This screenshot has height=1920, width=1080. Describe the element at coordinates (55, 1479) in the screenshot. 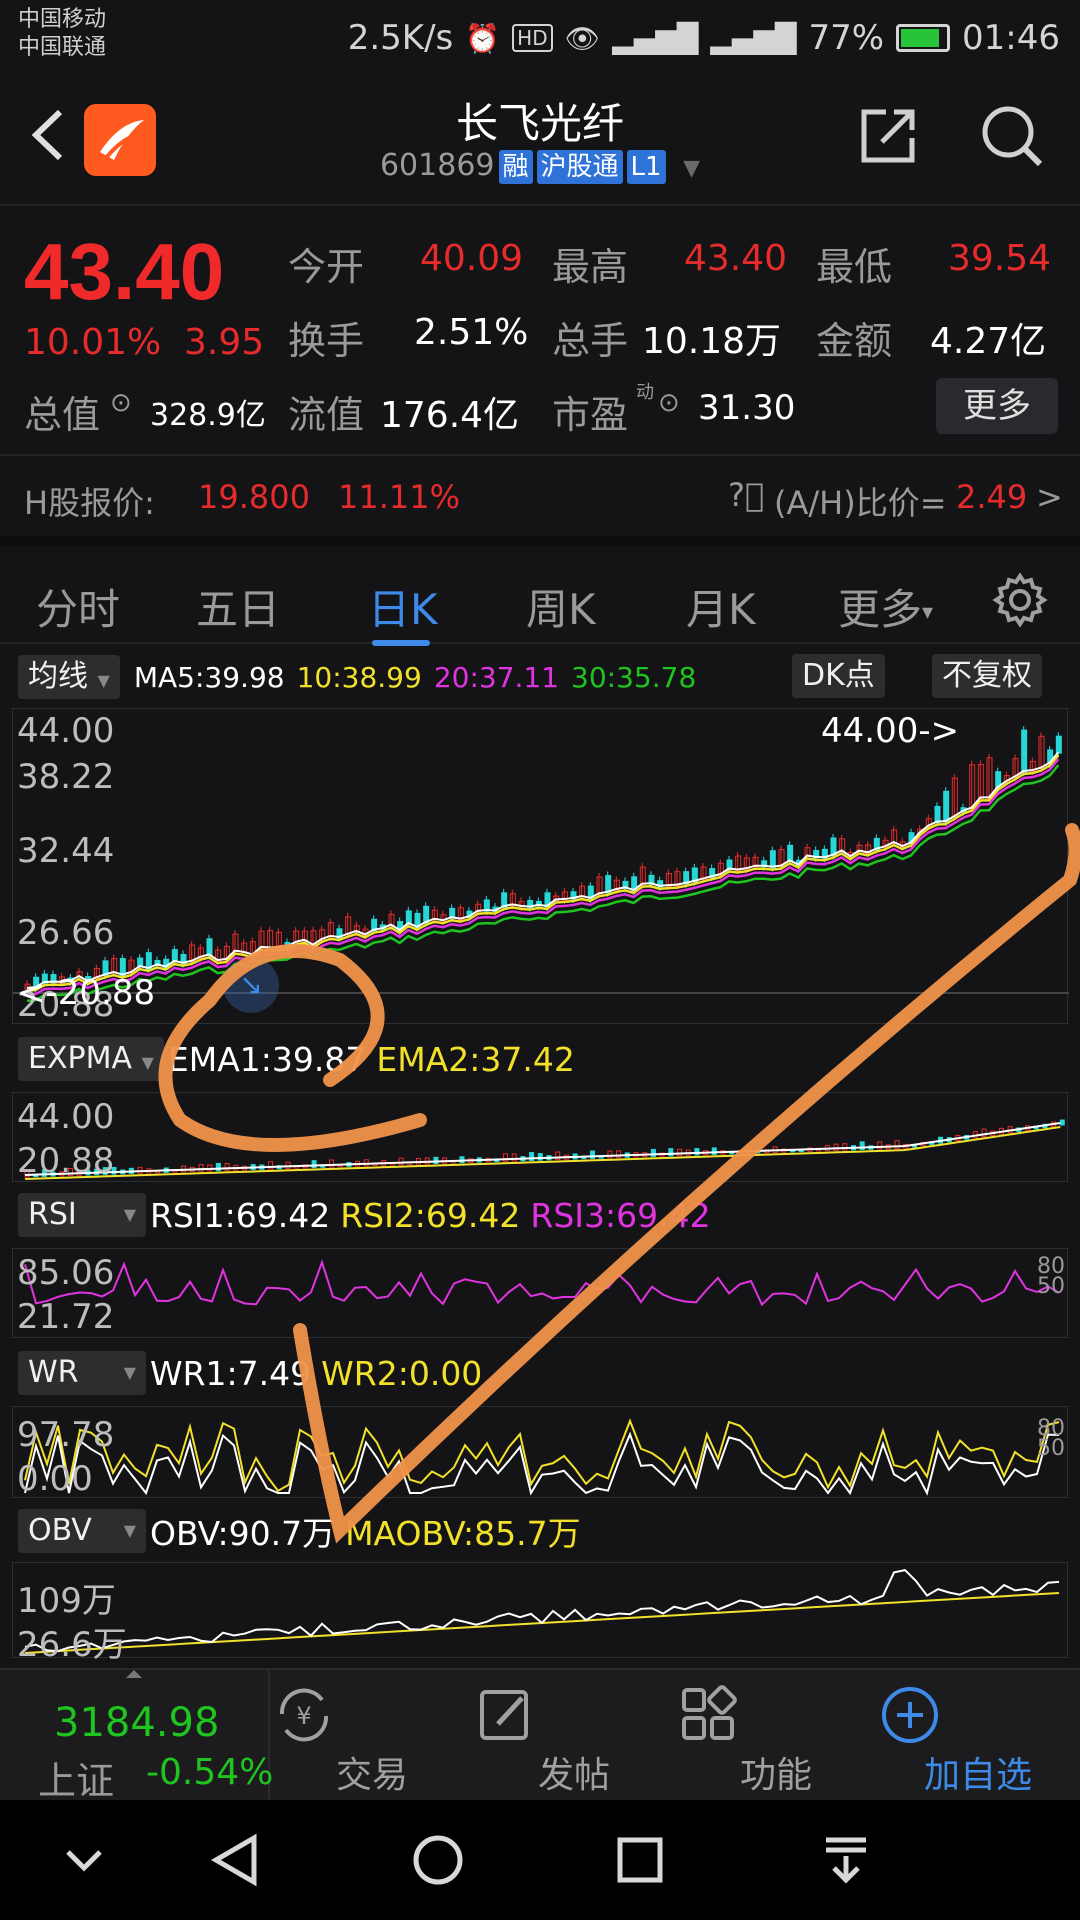

I see `wr-axis-label: 0.00` at that location.